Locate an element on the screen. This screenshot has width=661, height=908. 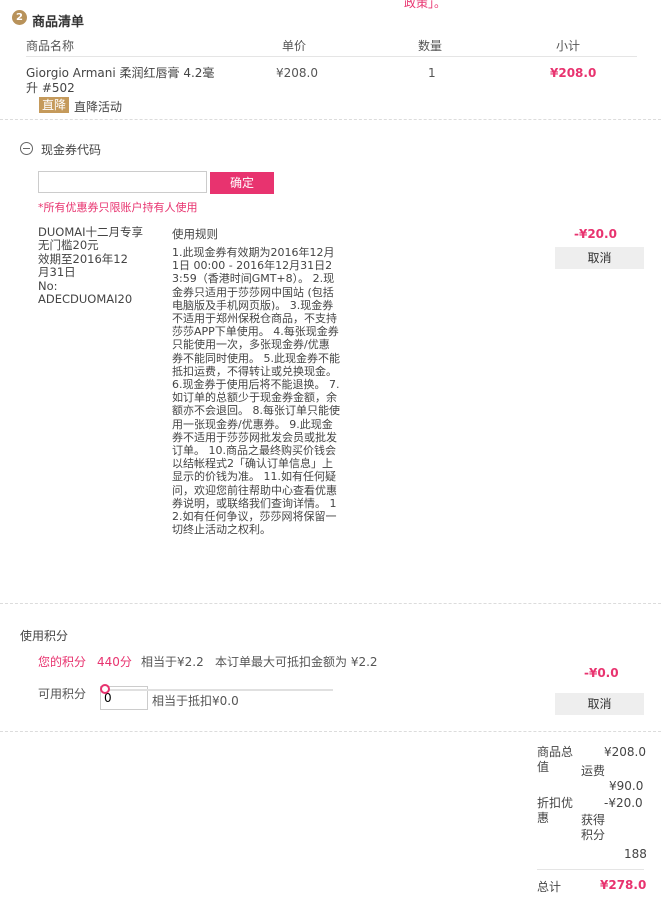
shipping-value: ¥90.0 is located at coordinates (626, 786).